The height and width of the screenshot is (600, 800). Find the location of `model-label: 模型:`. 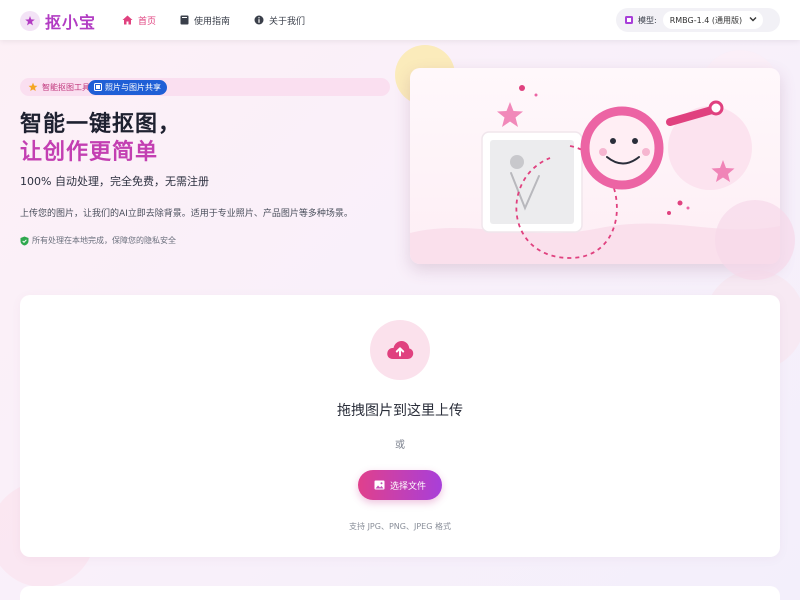

model-label: 模型: is located at coordinates (647, 20).